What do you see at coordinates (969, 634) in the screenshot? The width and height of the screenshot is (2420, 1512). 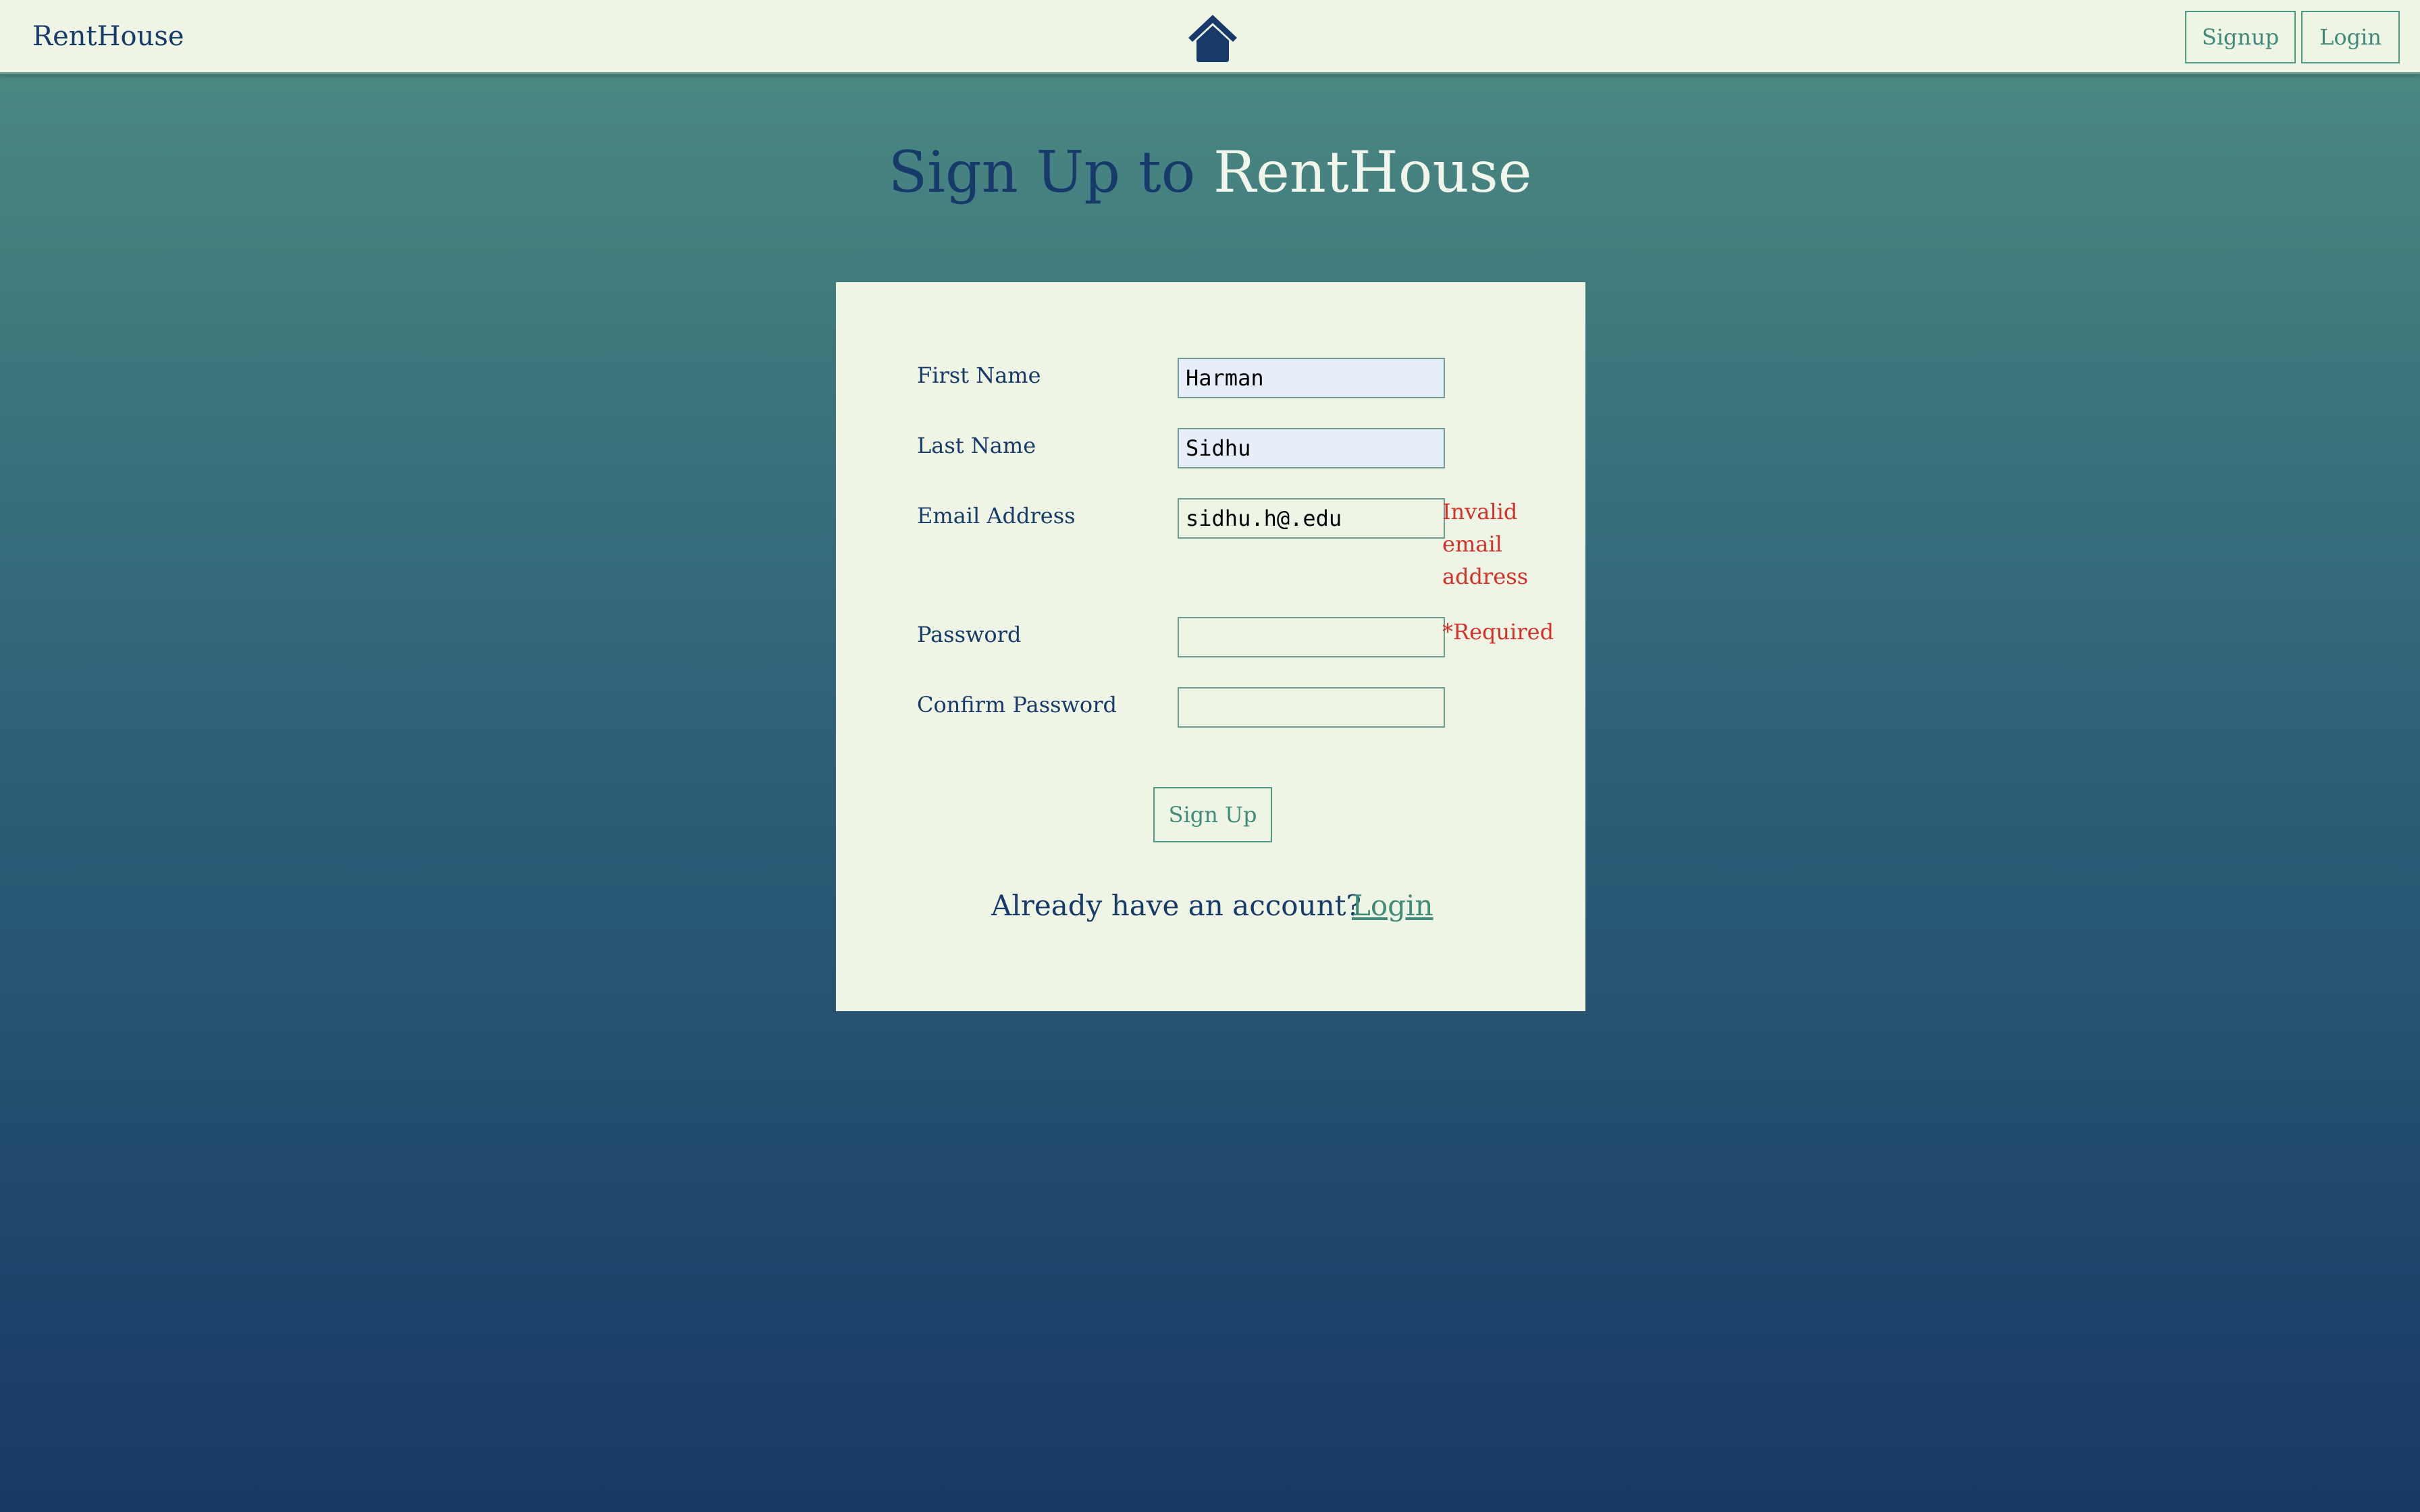 I see `password-label: Password` at bounding box center [969, 634].